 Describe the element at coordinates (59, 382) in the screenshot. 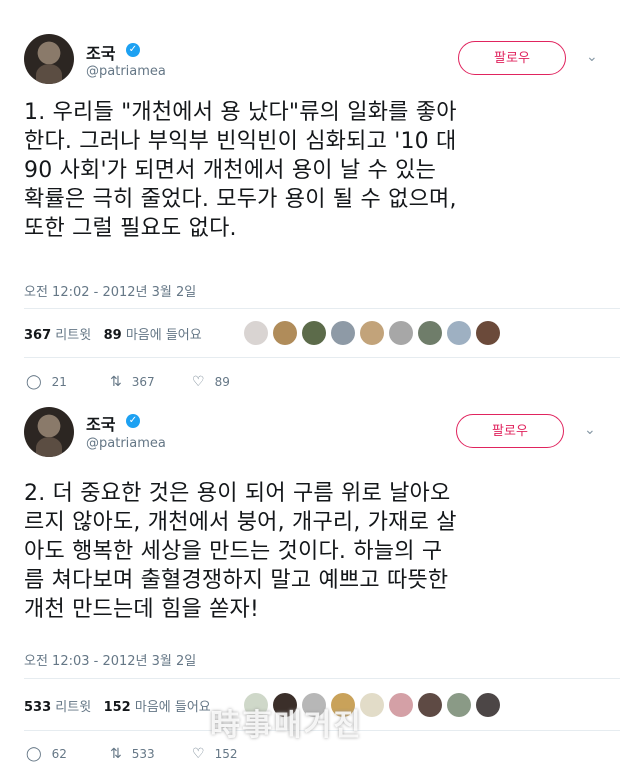

I see `reply-count: 21` at that location.